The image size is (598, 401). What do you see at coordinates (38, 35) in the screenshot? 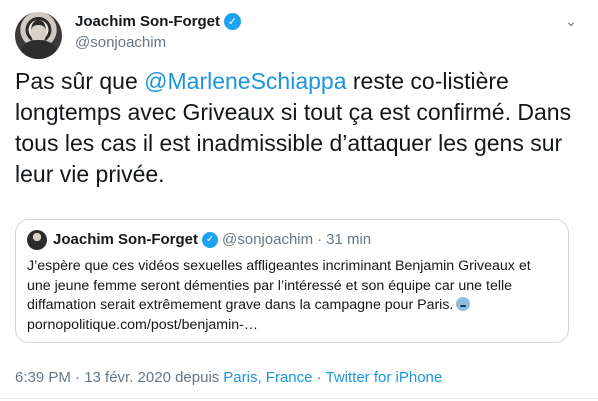
I see `author-avatar` at bounding box center [38, 35].